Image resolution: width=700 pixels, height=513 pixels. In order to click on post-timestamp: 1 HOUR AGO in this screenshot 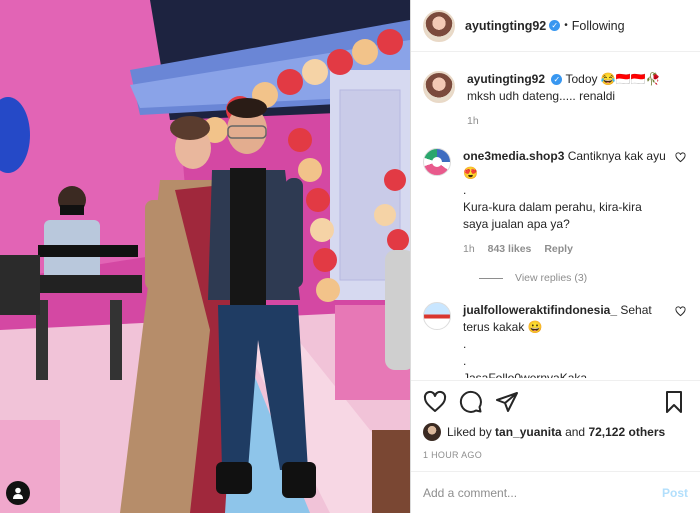, I will do `click(555, 455)`.